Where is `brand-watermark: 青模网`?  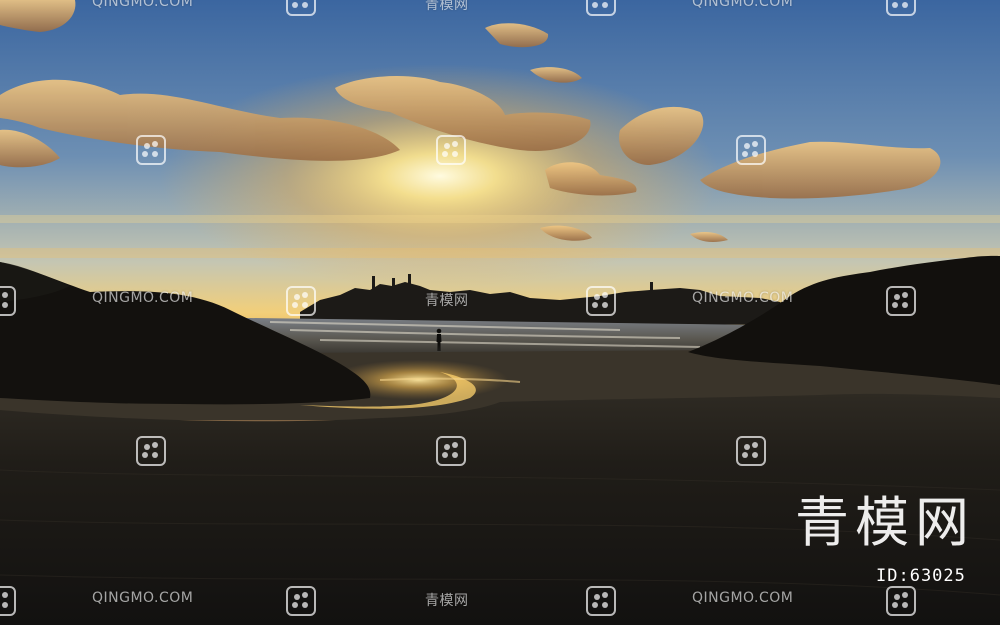 brand-watermark: 青模网 is located at coordinates (885, 522).